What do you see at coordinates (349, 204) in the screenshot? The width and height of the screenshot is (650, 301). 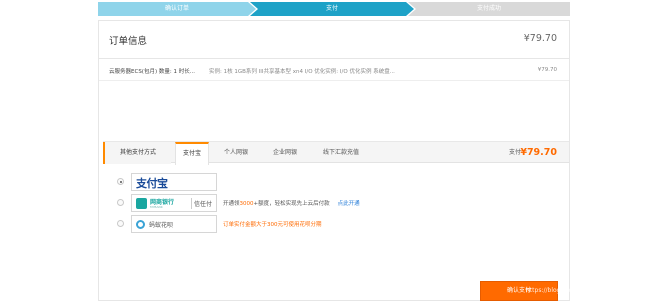 I see `mybank-open-link: 点此开通` at bounding box center [349, 204].